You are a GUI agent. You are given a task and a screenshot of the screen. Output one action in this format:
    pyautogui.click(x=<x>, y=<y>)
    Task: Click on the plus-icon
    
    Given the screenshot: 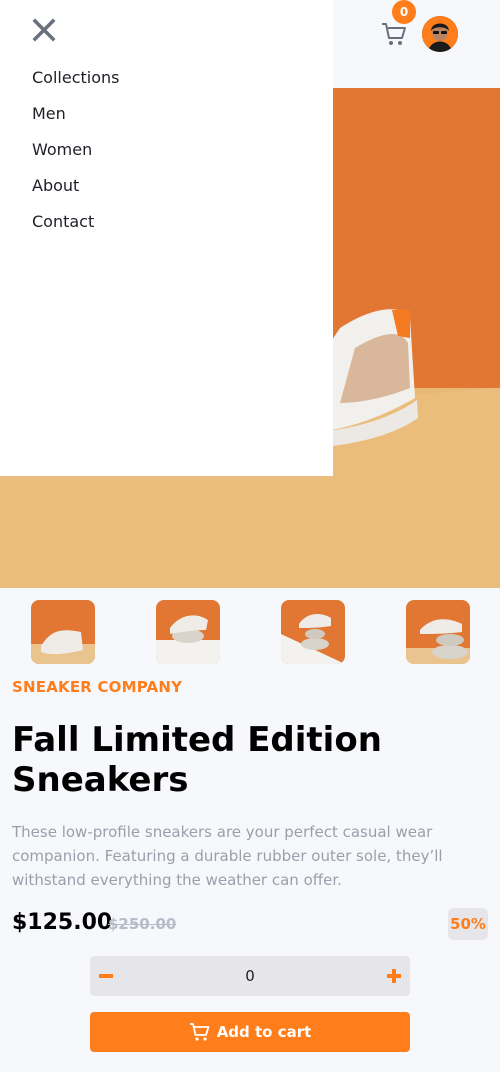 What is the action you would take?
    pyautogui.click(x=394, y=976)
    